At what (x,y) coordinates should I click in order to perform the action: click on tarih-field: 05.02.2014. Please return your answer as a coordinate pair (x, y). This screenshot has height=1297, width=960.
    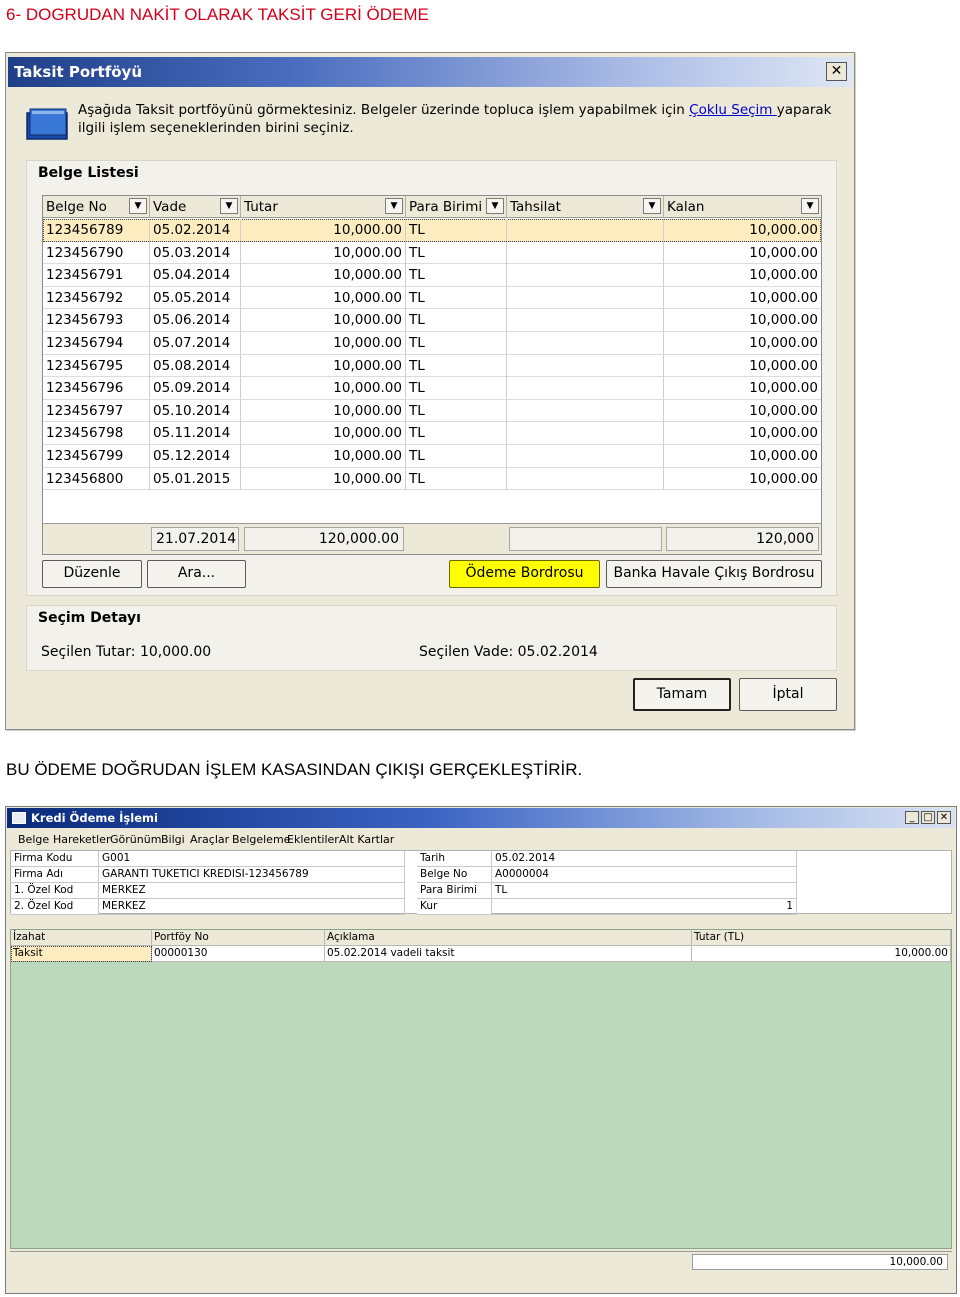
    Looking at the image, I should click on (644, 859).